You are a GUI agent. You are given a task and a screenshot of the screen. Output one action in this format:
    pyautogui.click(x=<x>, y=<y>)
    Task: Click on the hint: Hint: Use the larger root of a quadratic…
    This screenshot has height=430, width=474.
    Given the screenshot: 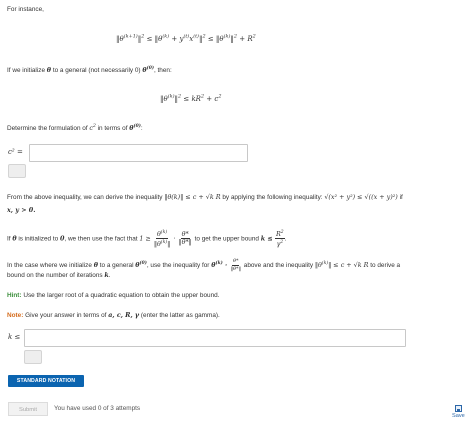 What is the action you would take?
    pyautogui.click(x=113, y=295)
    